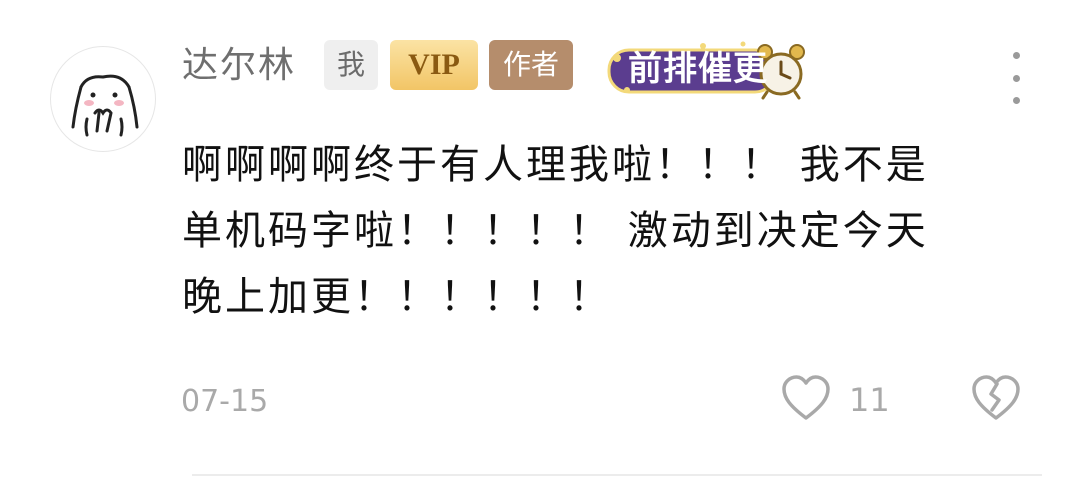 This screenshot has width=1080, height=489. Describe the element at coordinates (397, 297) in the screenshot. I see `comment-line: 晚上加更！！！！！！` at that location.